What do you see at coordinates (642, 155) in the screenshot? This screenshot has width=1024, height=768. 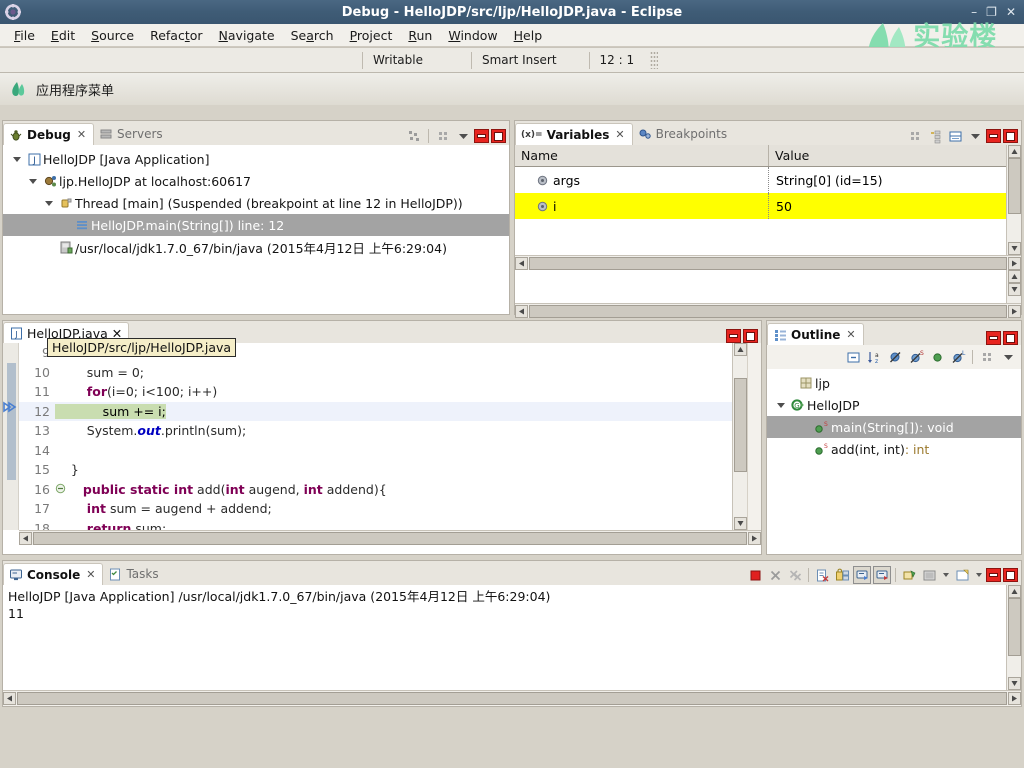 I see `column-header-name: Name` at bounding box center [642, 155].